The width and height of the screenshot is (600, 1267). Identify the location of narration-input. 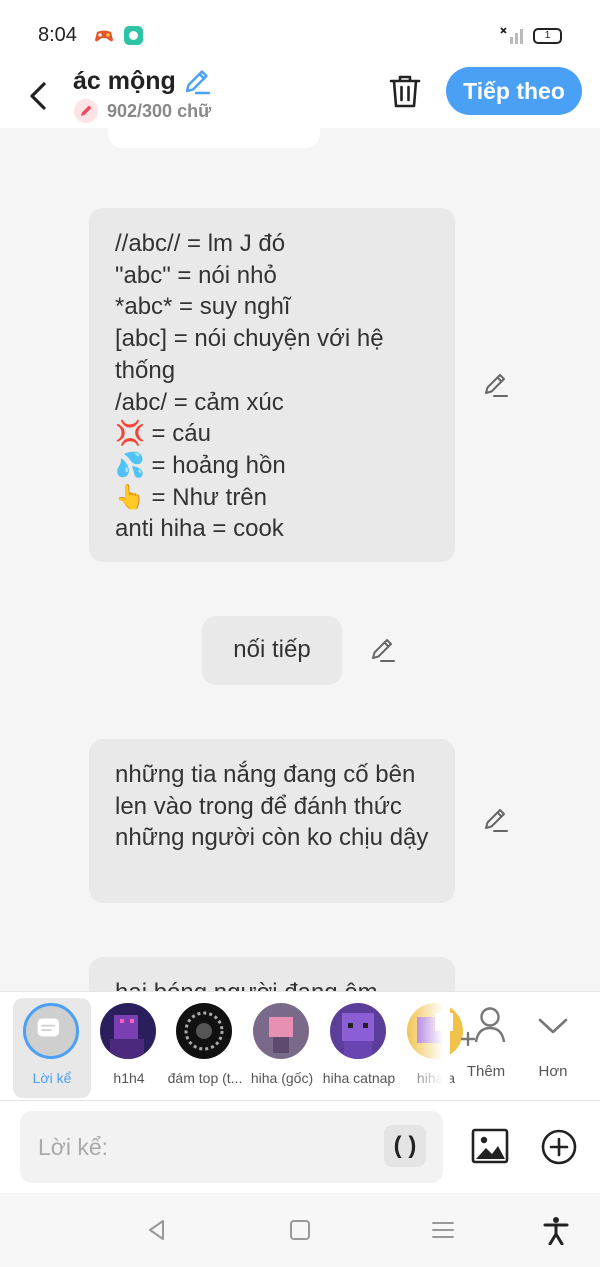
(231, 1147).